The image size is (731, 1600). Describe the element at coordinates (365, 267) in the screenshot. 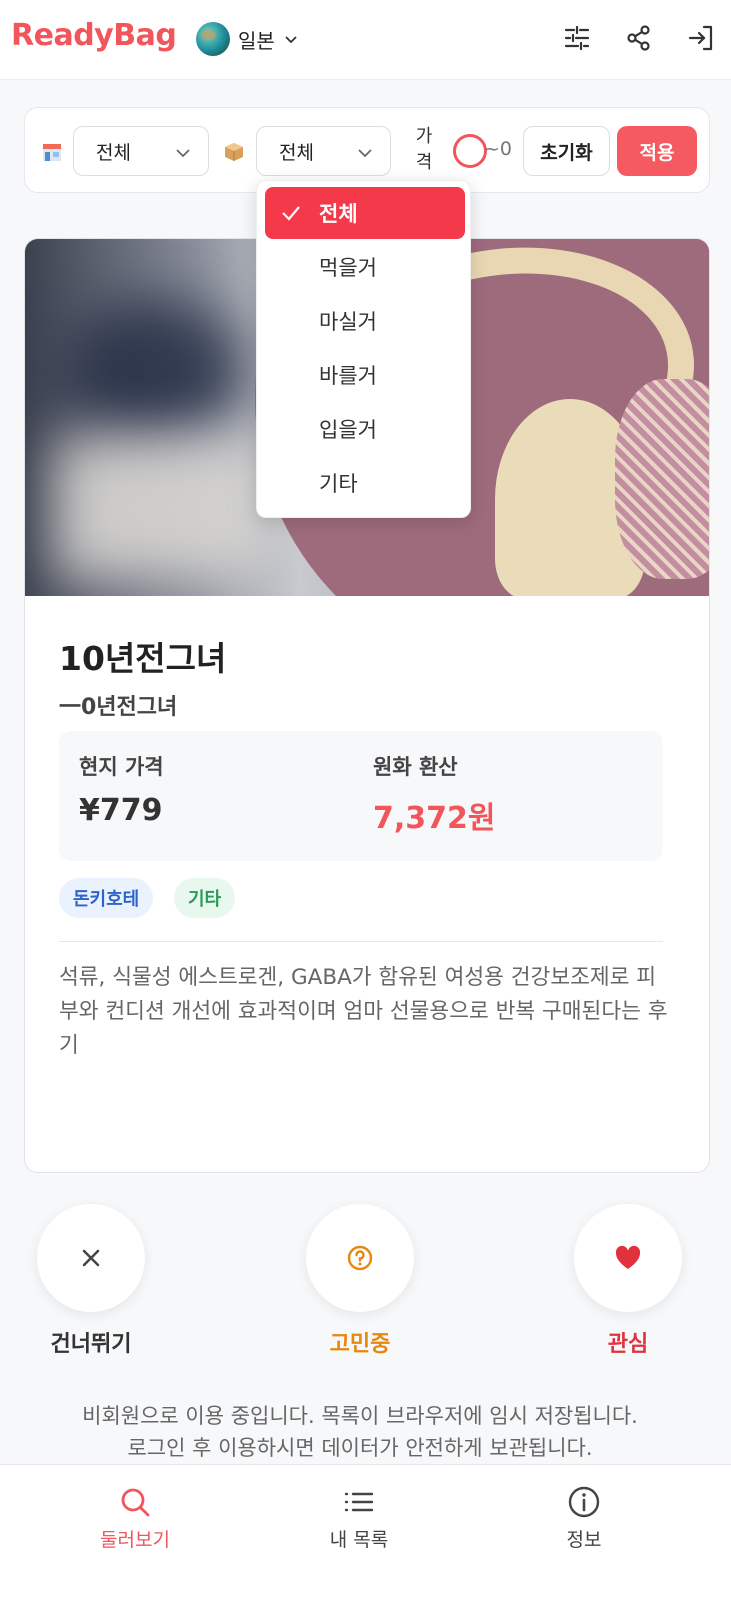

I see `dropdown-option-food: 먹을거` at that location.